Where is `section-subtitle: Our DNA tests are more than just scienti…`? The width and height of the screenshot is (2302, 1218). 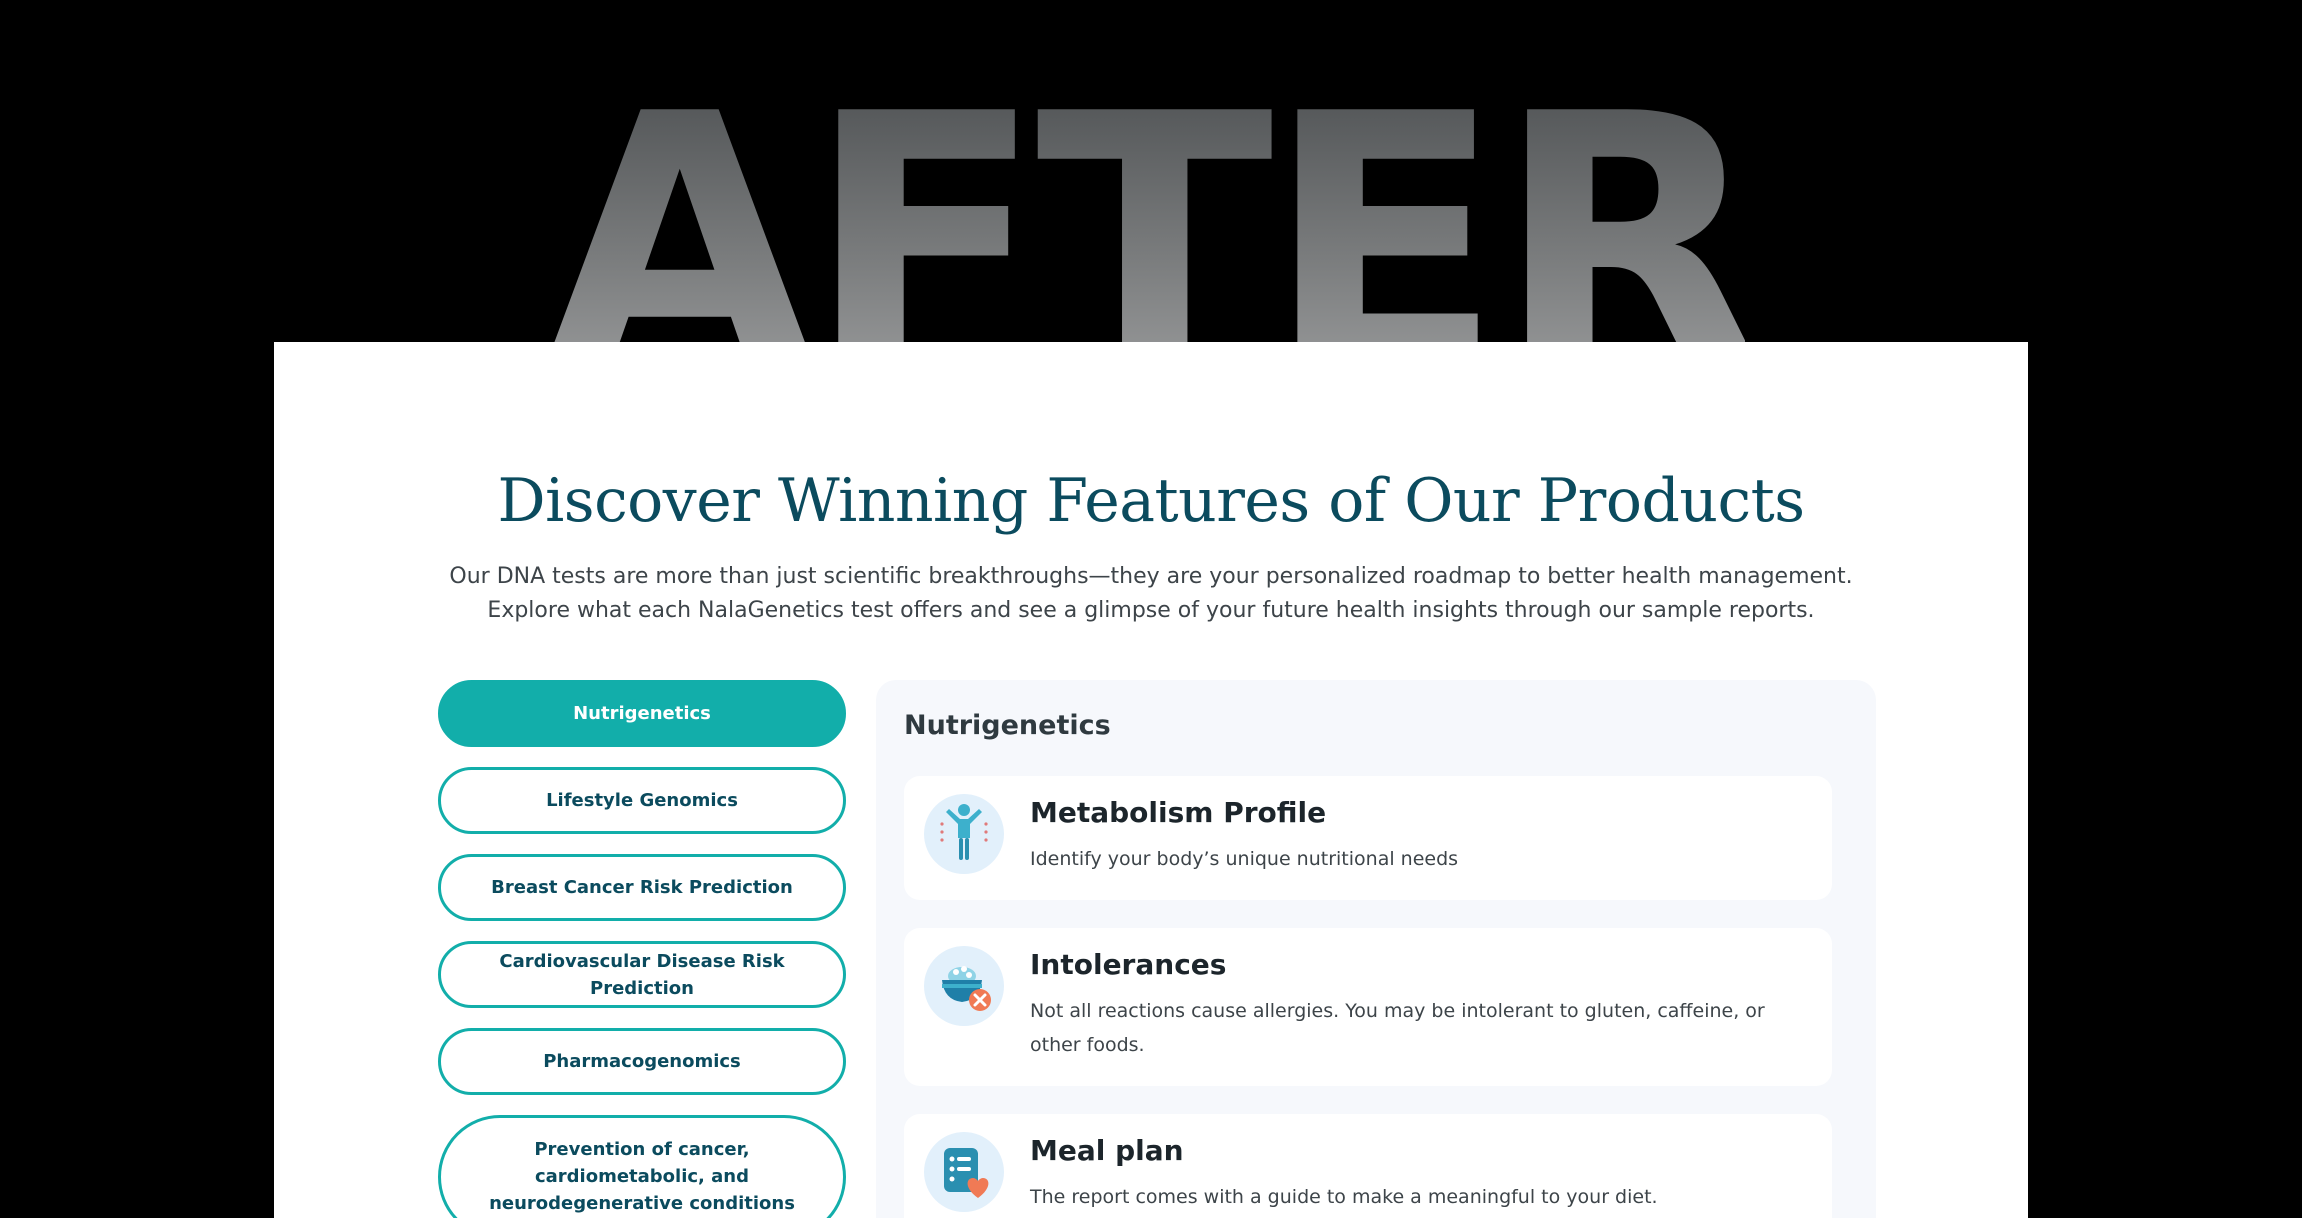 section-subtitle: Our DNA tests are more than just scienti… is located at coordinates (1151, 593).